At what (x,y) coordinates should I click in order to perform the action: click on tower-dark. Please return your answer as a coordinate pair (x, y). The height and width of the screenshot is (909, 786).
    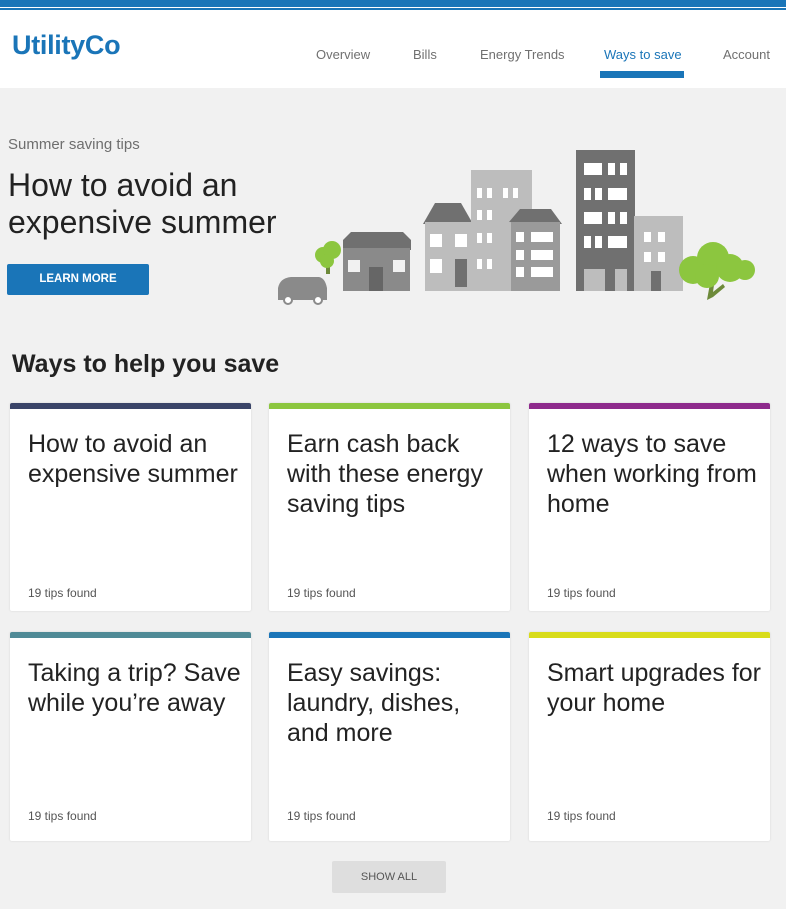
    Looking at the image, I should click on (605, 220).